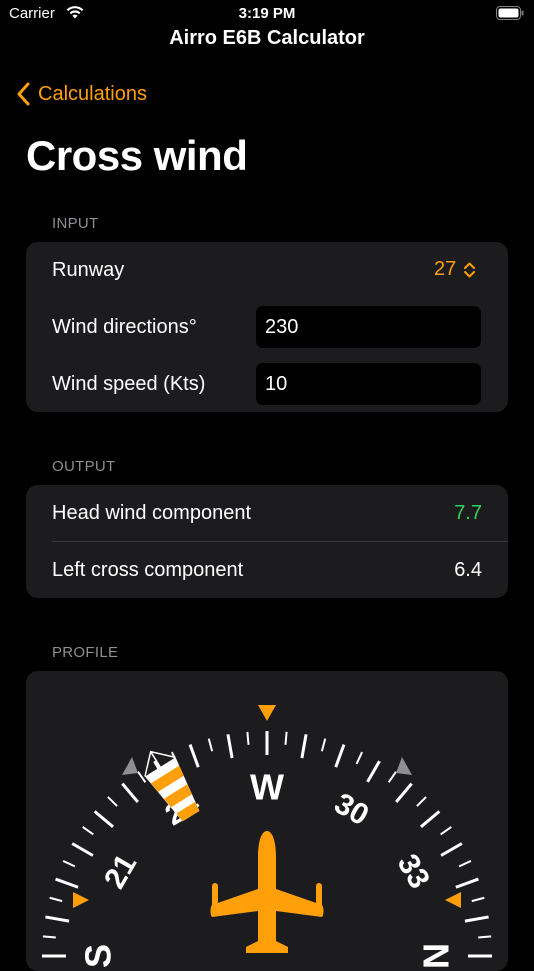 This screenshot has width=534, height=971. Describe the element at coordinates (130, 766) in the screenshot. I see `left-diagonal-marker-icon` at that location.